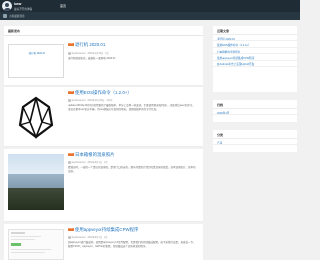 The image size is (320, 260). What do you see at coordinates (96, 101) in the screenshot?
I see `post-date: 2019年11月20日` at bounding box center [96, 101].